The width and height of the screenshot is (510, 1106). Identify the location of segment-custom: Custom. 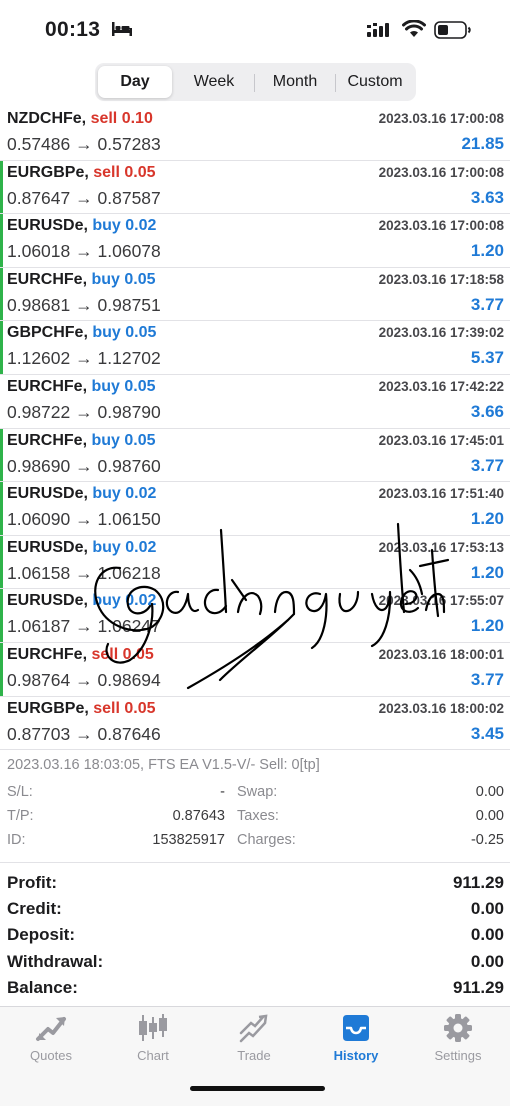
(375, 82).